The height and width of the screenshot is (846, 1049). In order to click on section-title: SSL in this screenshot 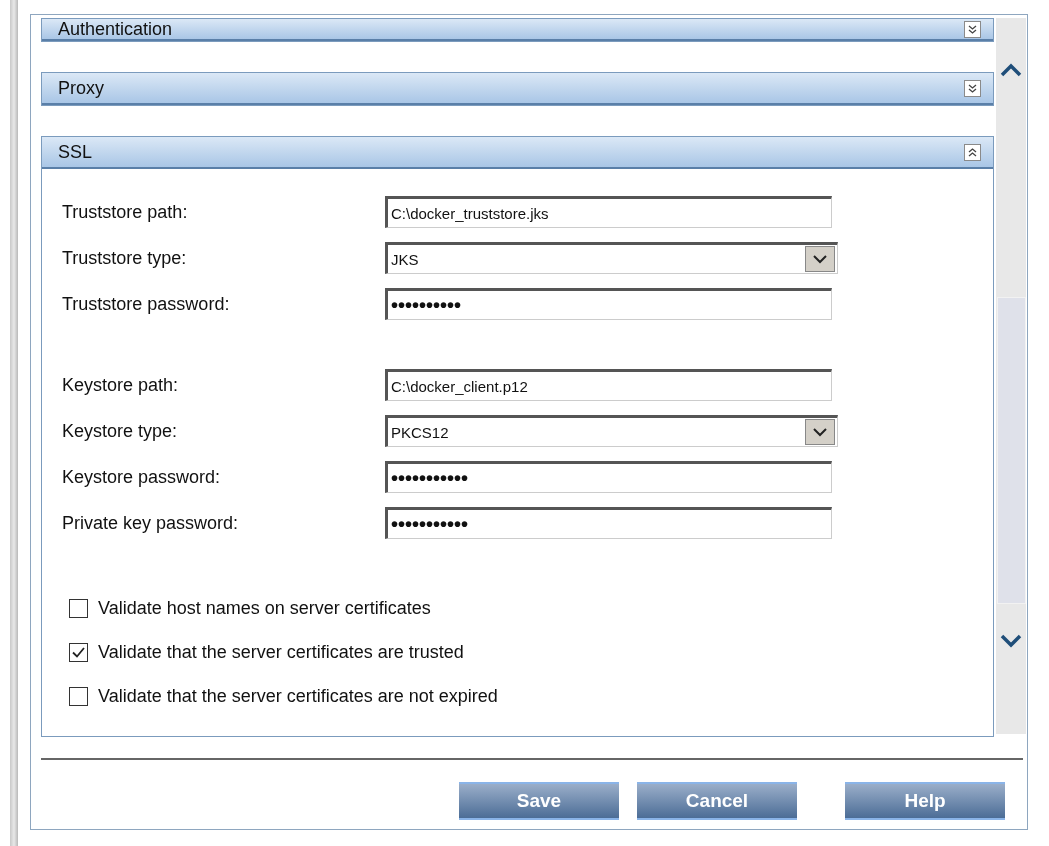, I will do `click(75, 152)`.